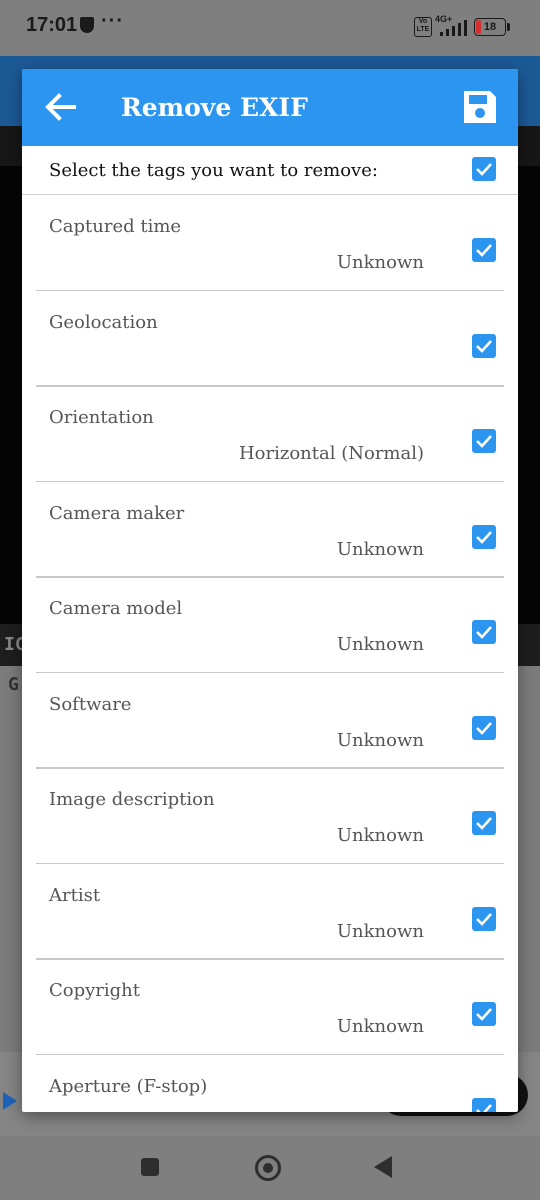  I want to click on battery-icon: 18, so click(492, 27).